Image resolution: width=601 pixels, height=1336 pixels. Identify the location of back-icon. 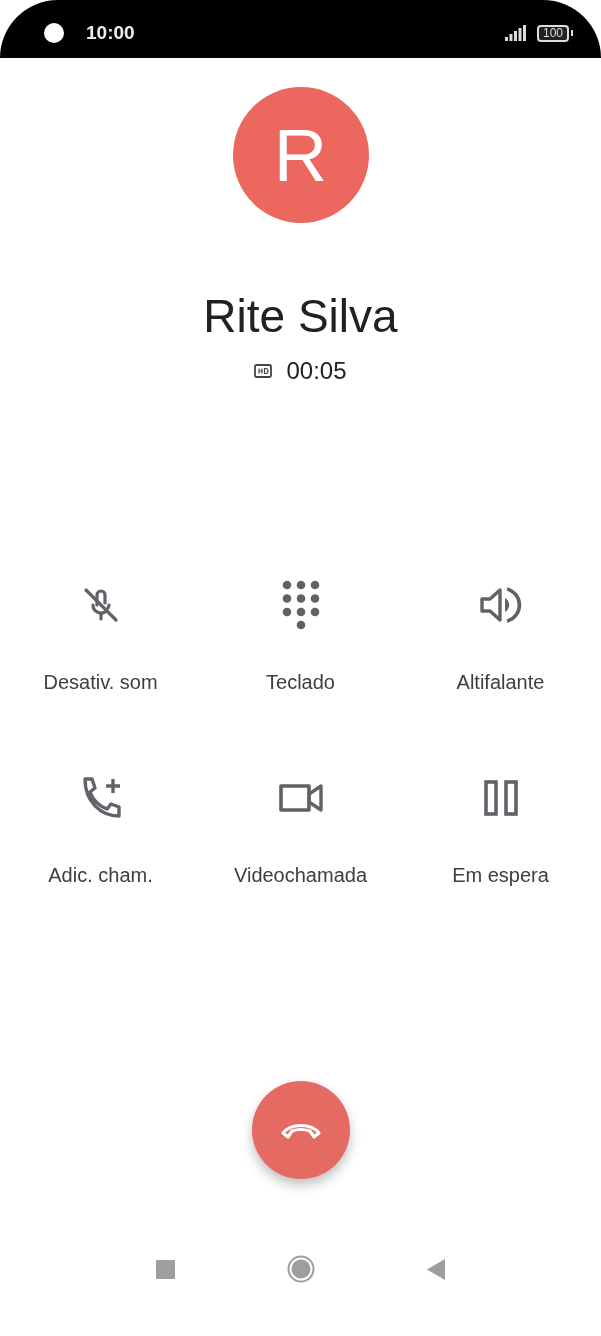
(436, 1269).